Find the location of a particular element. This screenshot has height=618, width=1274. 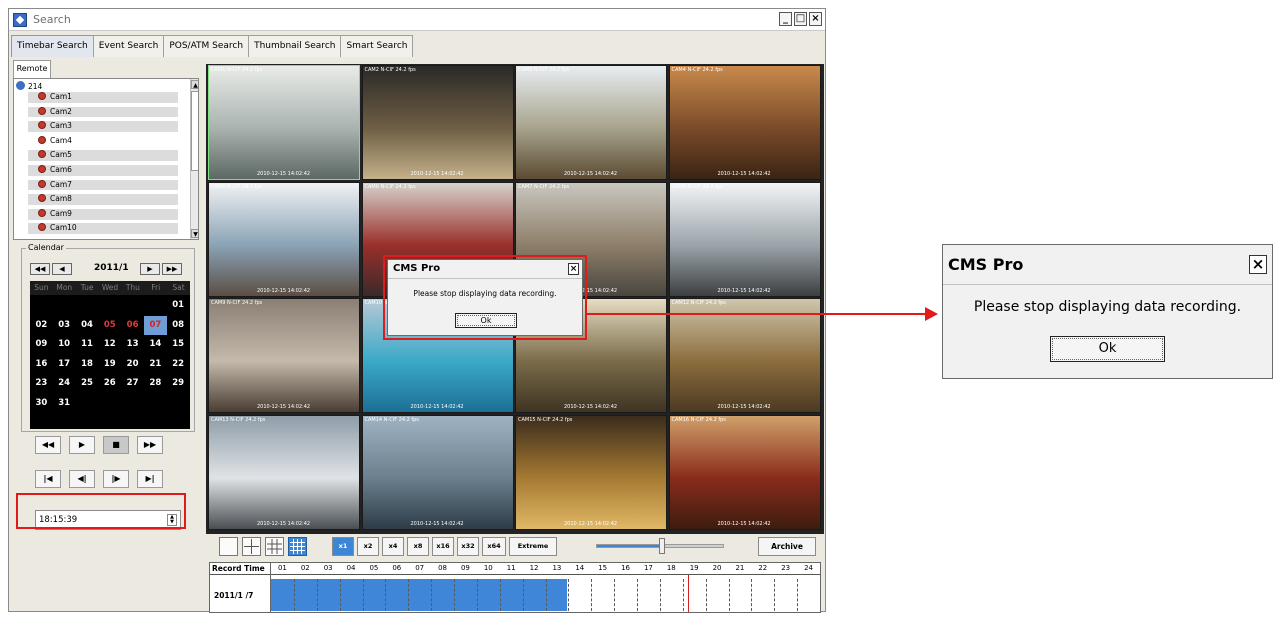

step-back-button: ◀| is located at coordinates (82, 479).